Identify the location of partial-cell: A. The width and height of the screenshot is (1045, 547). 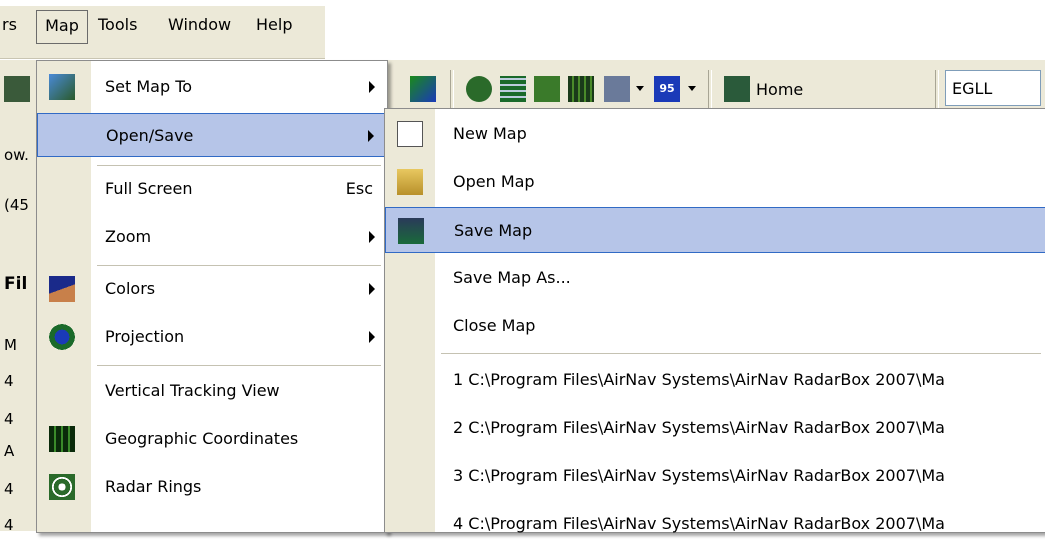
(9, 451).